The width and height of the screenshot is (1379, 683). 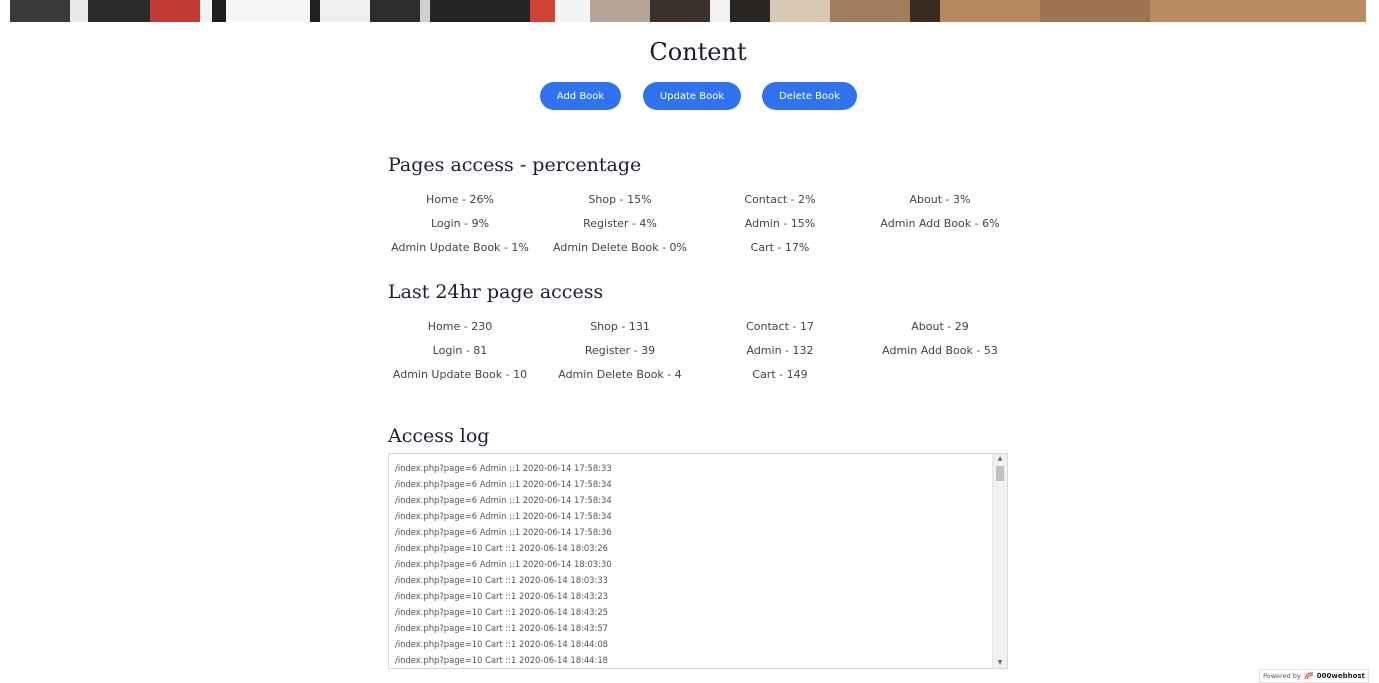 I want to click on last-item-login: Login - 81, so click(x=460, y=350).